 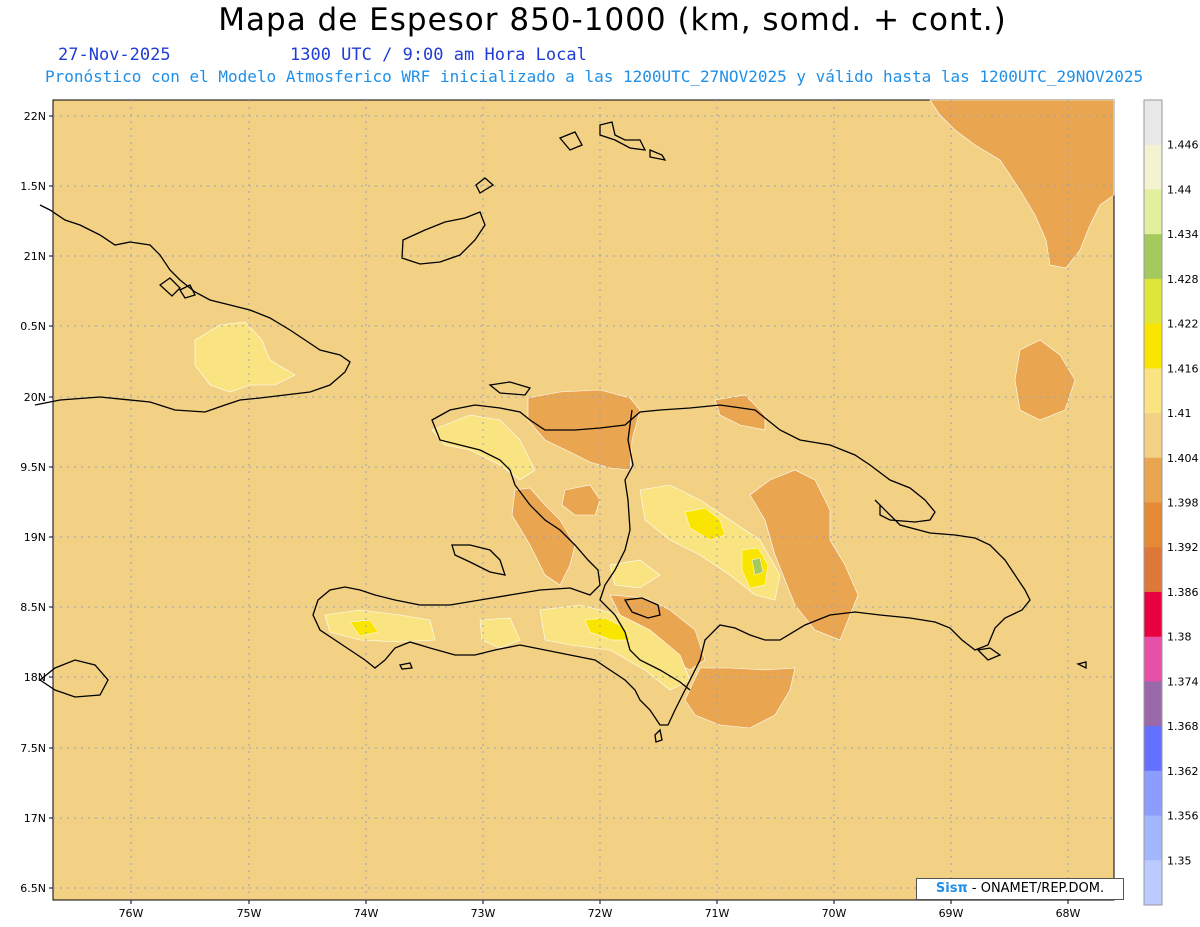 What do you see at coordinates (1183, 547) in the screenshot?
I see `colorbar-label: 1.392` at bounding box center [1183, 547].